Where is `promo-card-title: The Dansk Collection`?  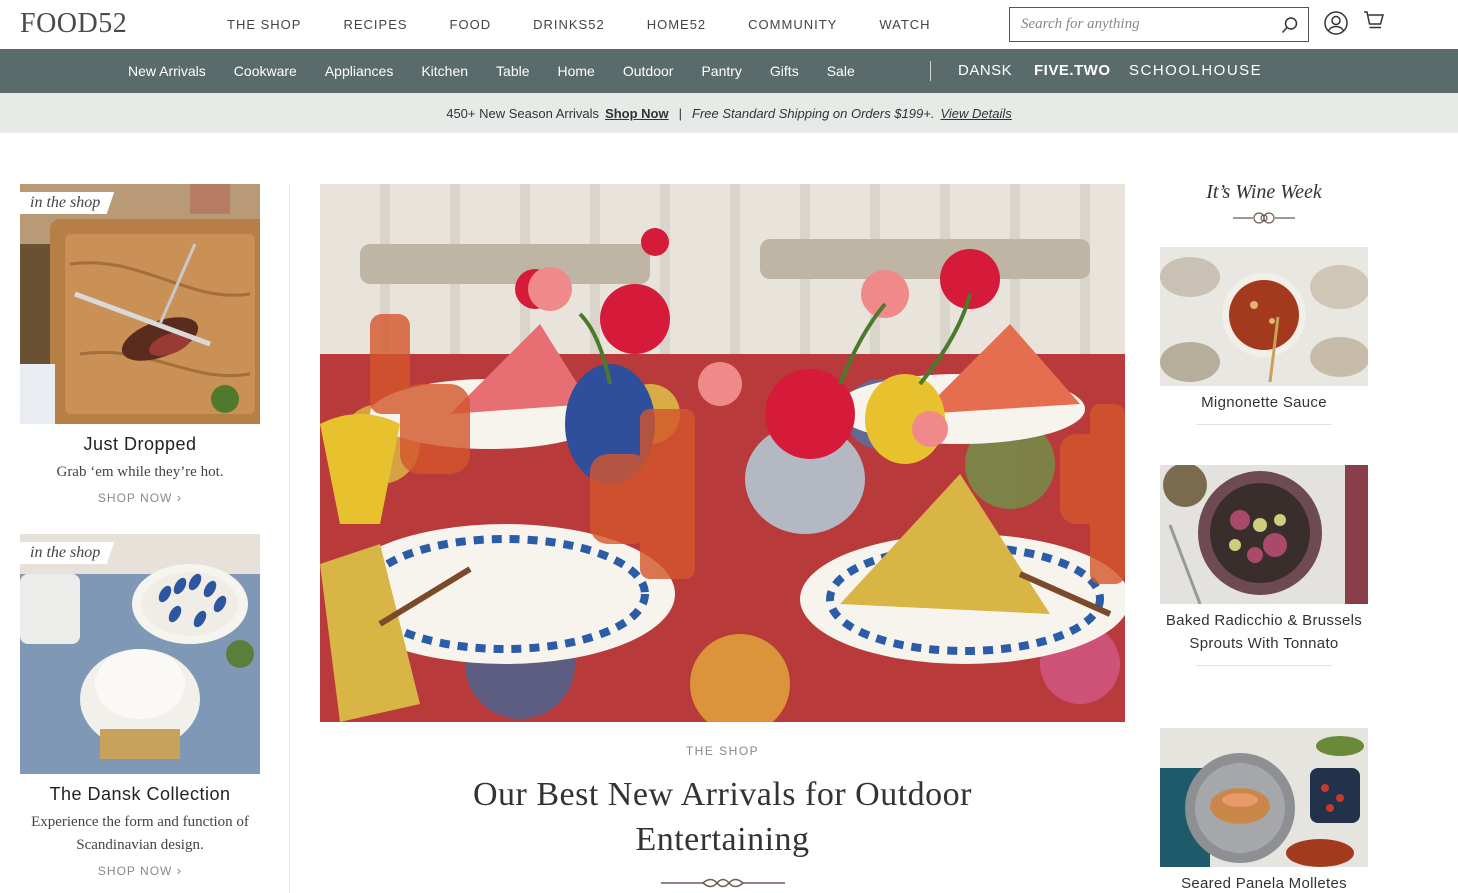 promo-card-title: The Dansk Collection is located at coordinates (140, 794).